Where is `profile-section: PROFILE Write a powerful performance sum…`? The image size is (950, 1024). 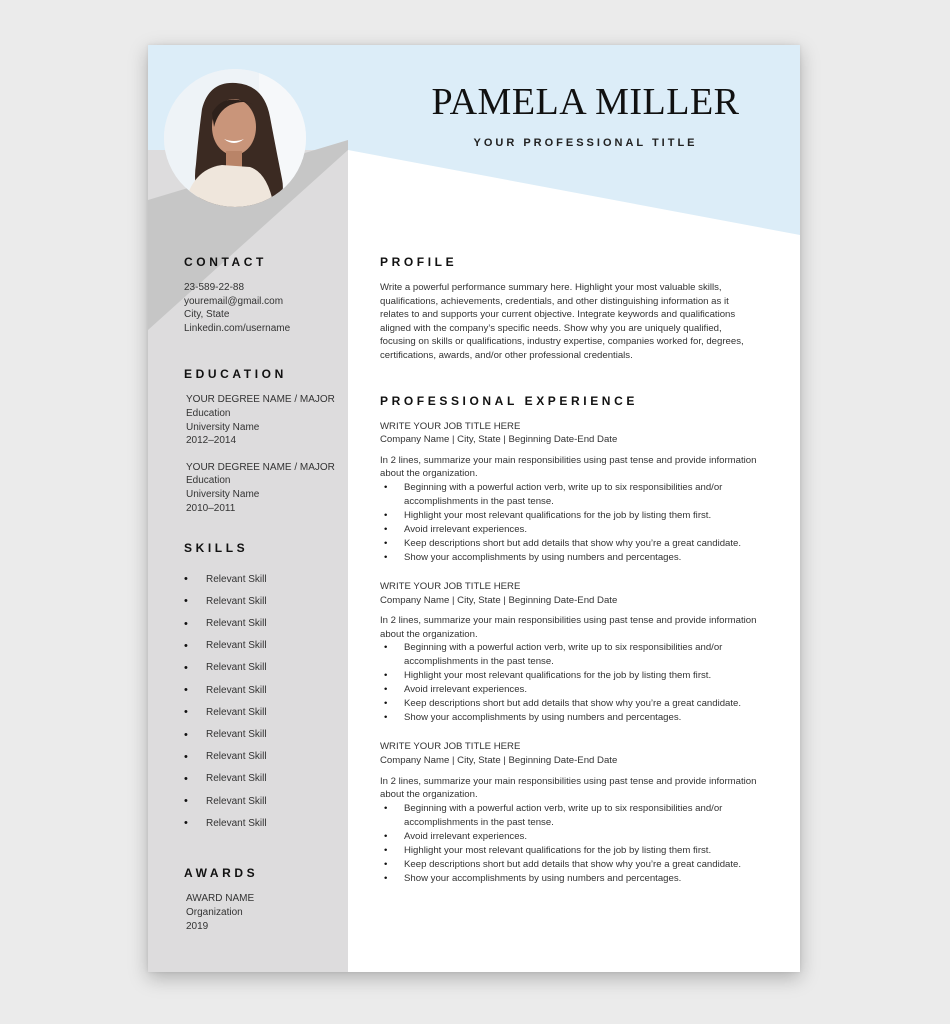 profile-section: PROFILE Write a powerful performance sum… is located at coordinates (570, 309).